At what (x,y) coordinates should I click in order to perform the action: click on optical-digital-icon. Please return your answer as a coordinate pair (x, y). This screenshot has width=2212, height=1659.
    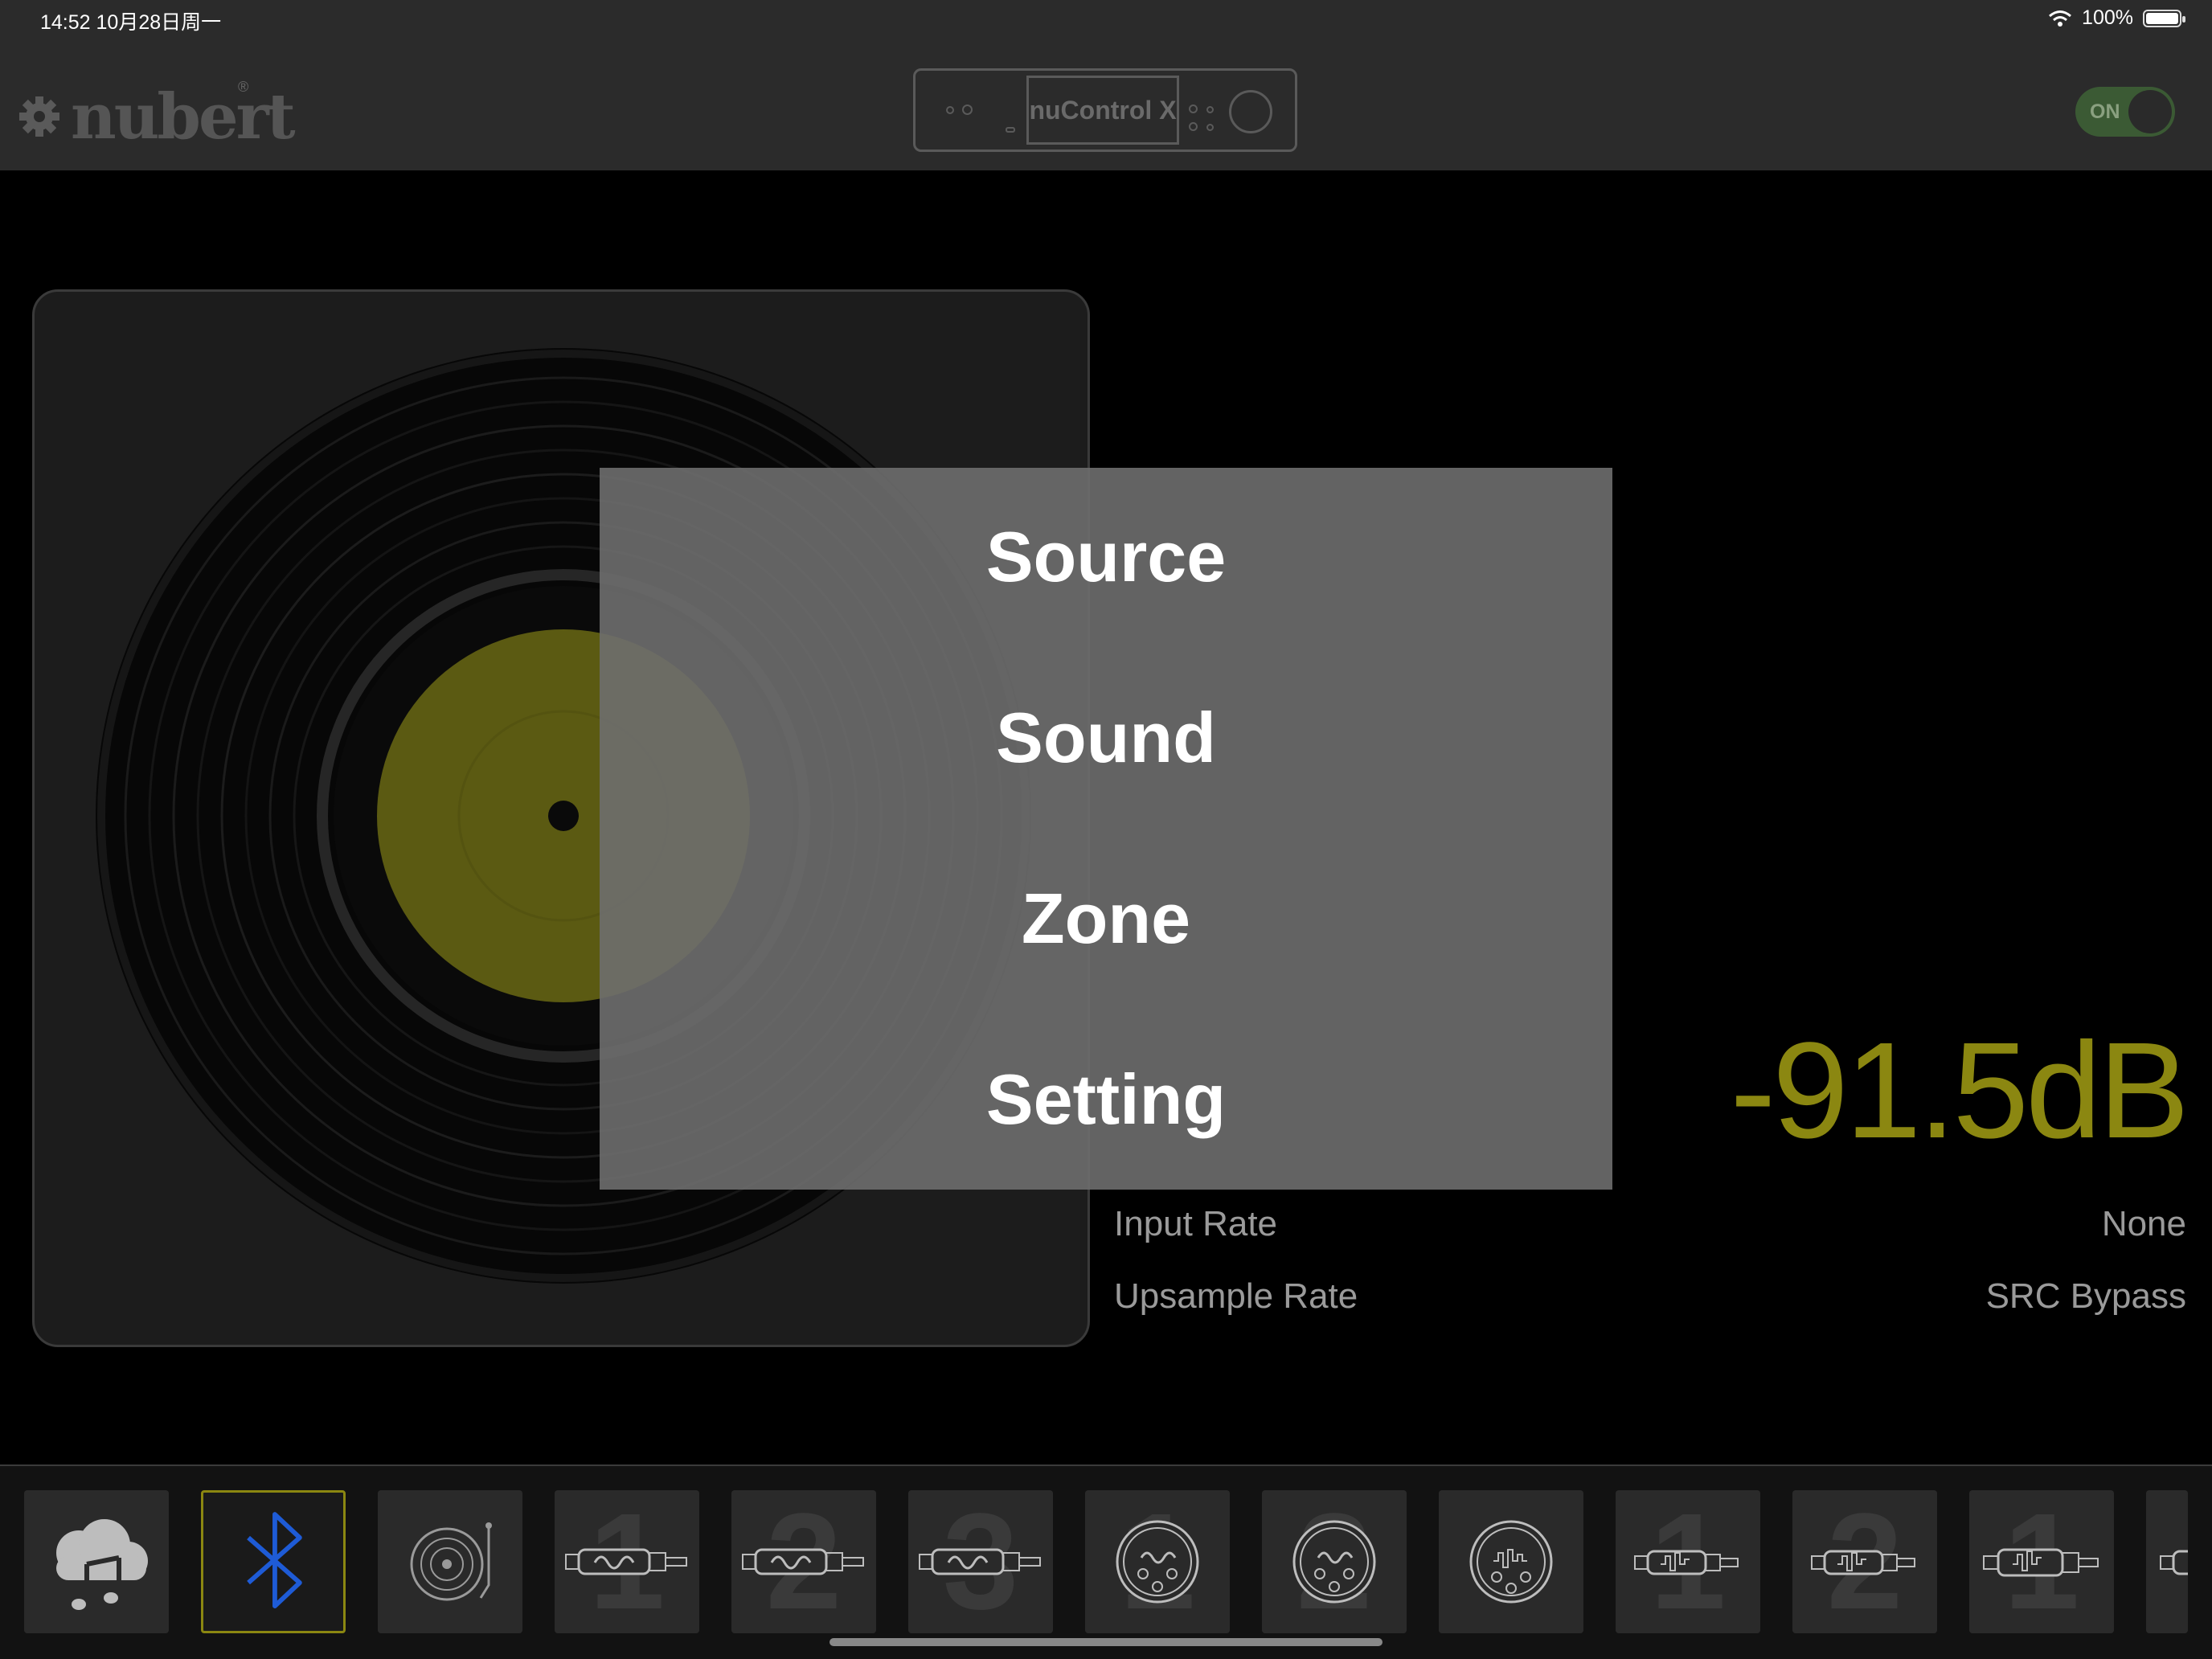
    Looking at the image, I should click on (2041, 1562).